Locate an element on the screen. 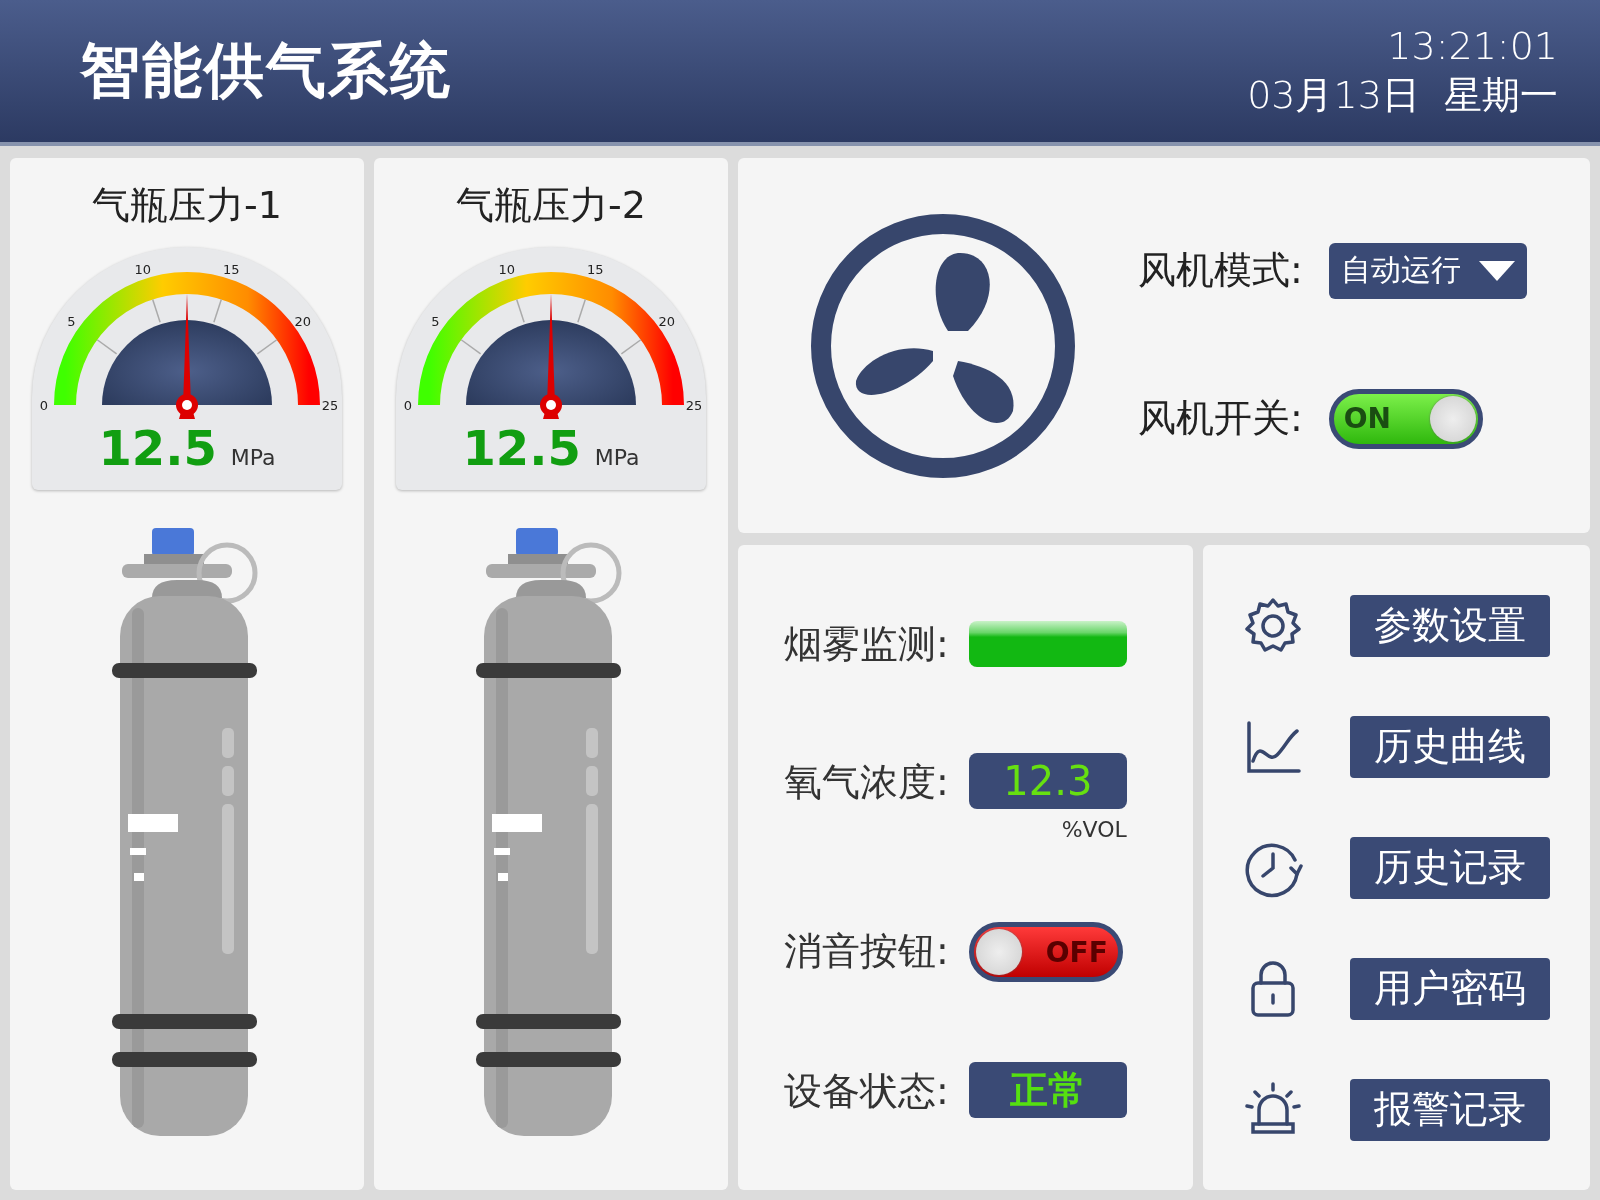  monitor-label: 消音按钮: is located at coordinates (866, 951).